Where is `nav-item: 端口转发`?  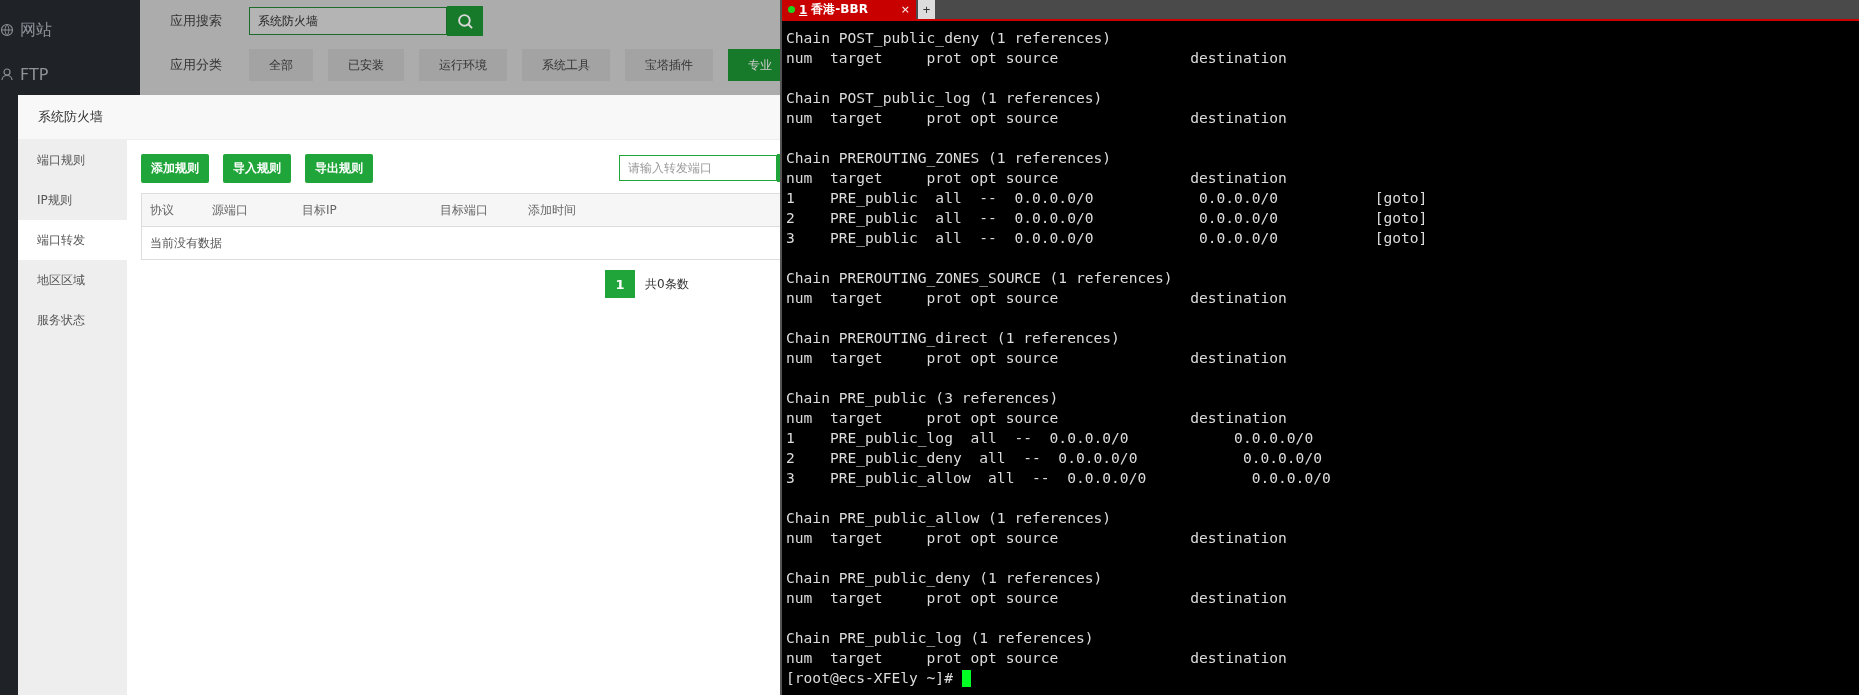
nav-item: 端口转发 is located at coordinates (72, 240).